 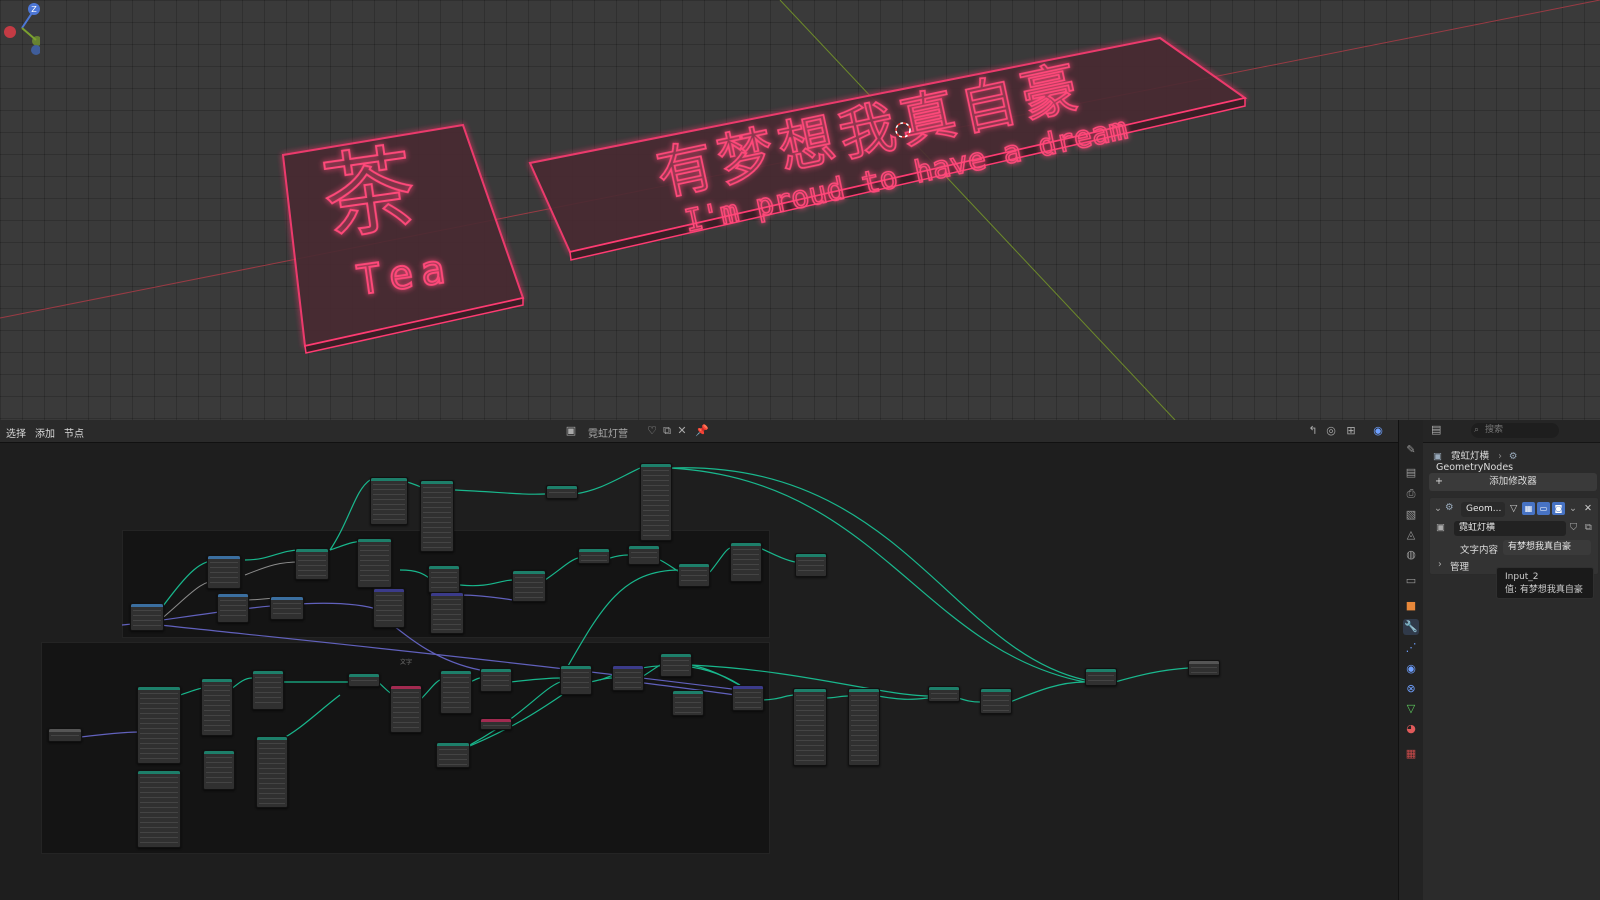 I want to click on properties-search: ⌕ 搜索, so click(x=1515, y=430).